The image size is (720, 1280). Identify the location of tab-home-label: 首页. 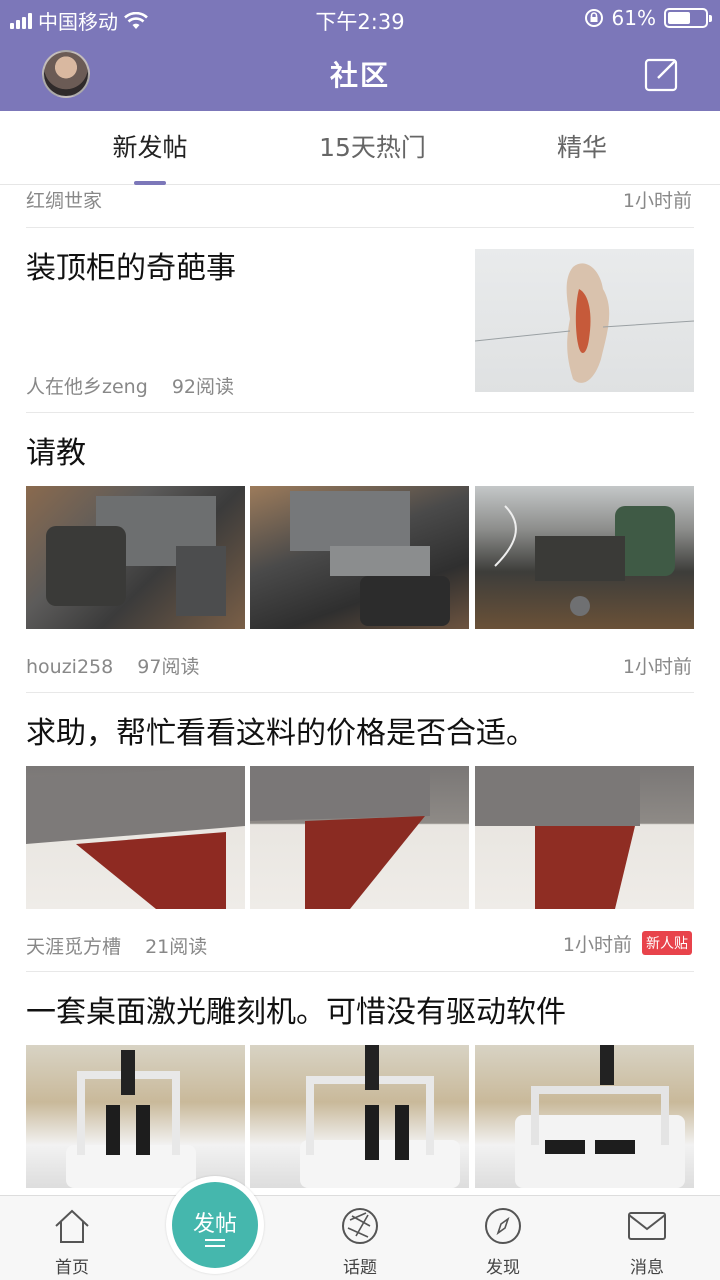
(72, 1268).